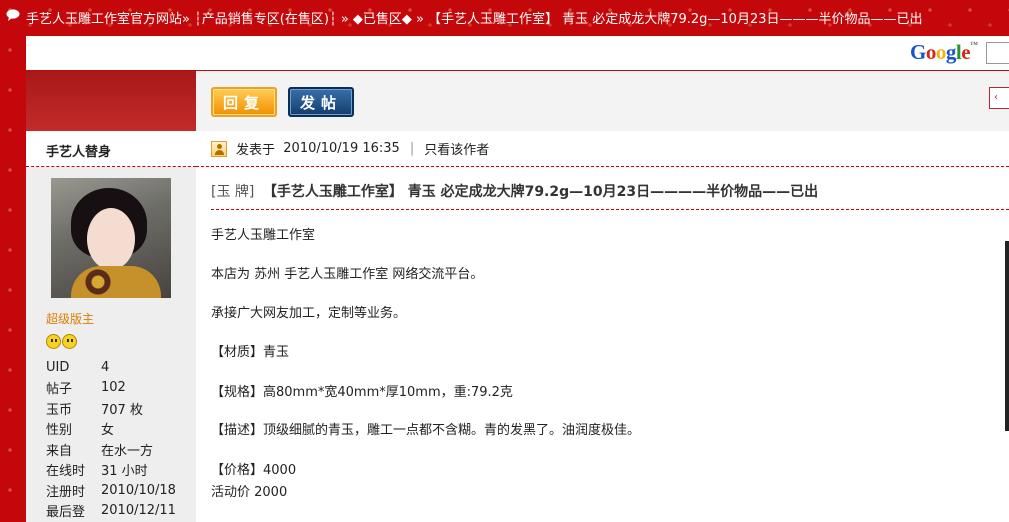  I want to click on body-line: 【价格】4000, so click(254, 470).